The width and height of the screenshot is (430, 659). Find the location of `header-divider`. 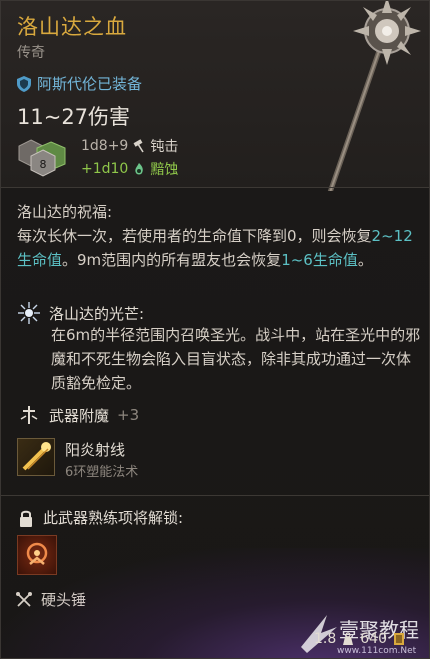

header-divider is located at coordinates (215, 187).